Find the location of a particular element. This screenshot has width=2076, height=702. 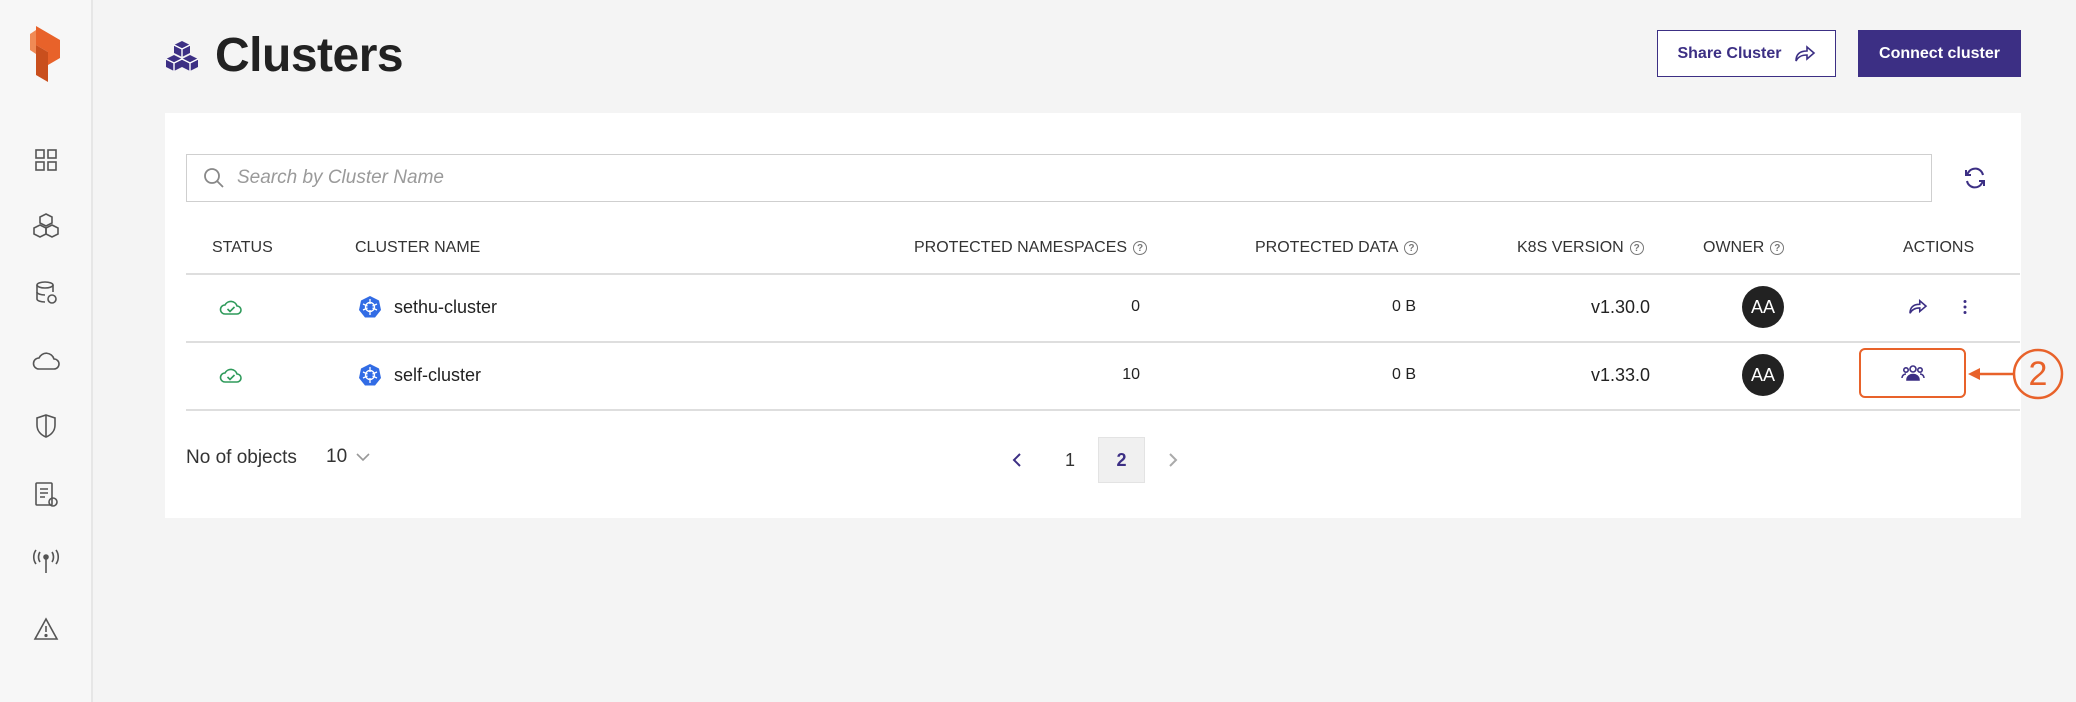

protected-namespaces-value: 0 is located at coordinates (1135, 306).